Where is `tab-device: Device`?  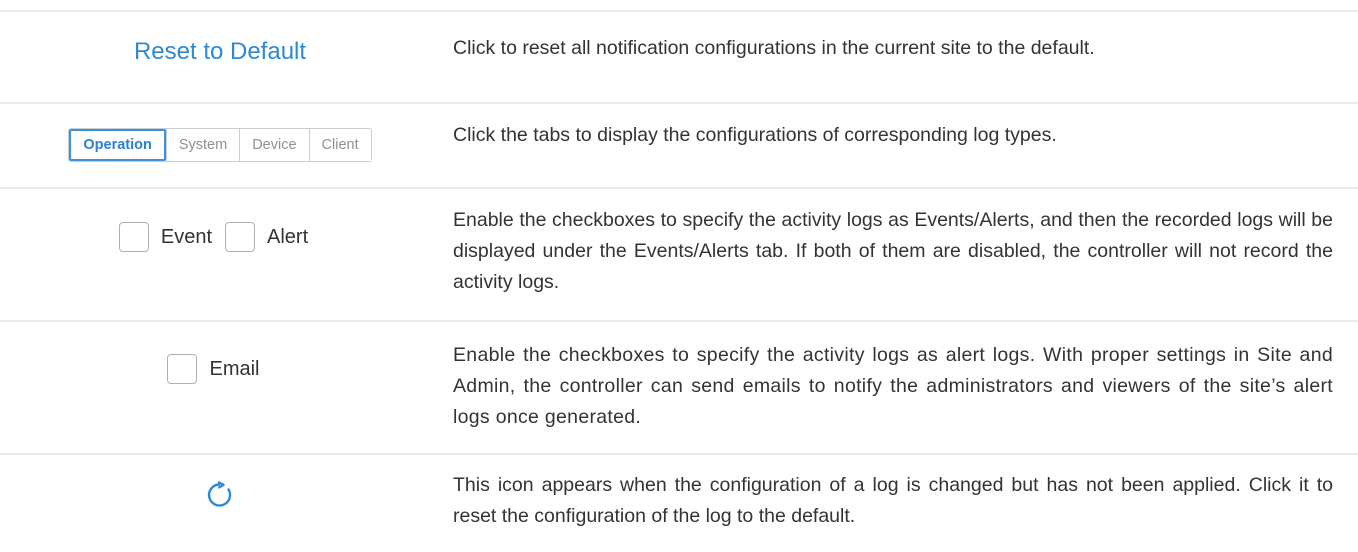
tab-device: Device is located at coordinates (274, 145).